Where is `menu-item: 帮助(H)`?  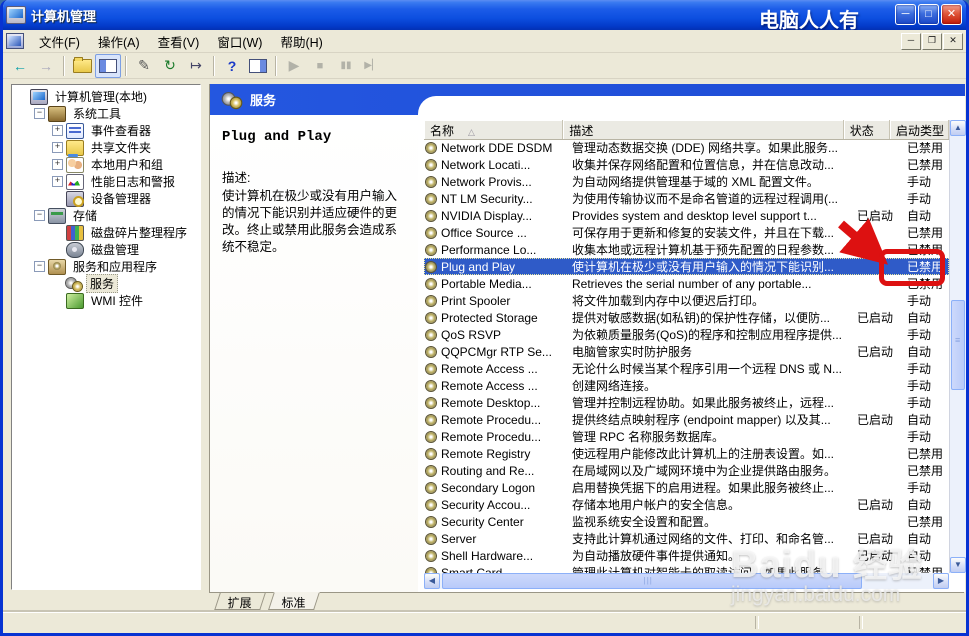 menu-item: 帮助(H) is located at coordinates (301, 41).